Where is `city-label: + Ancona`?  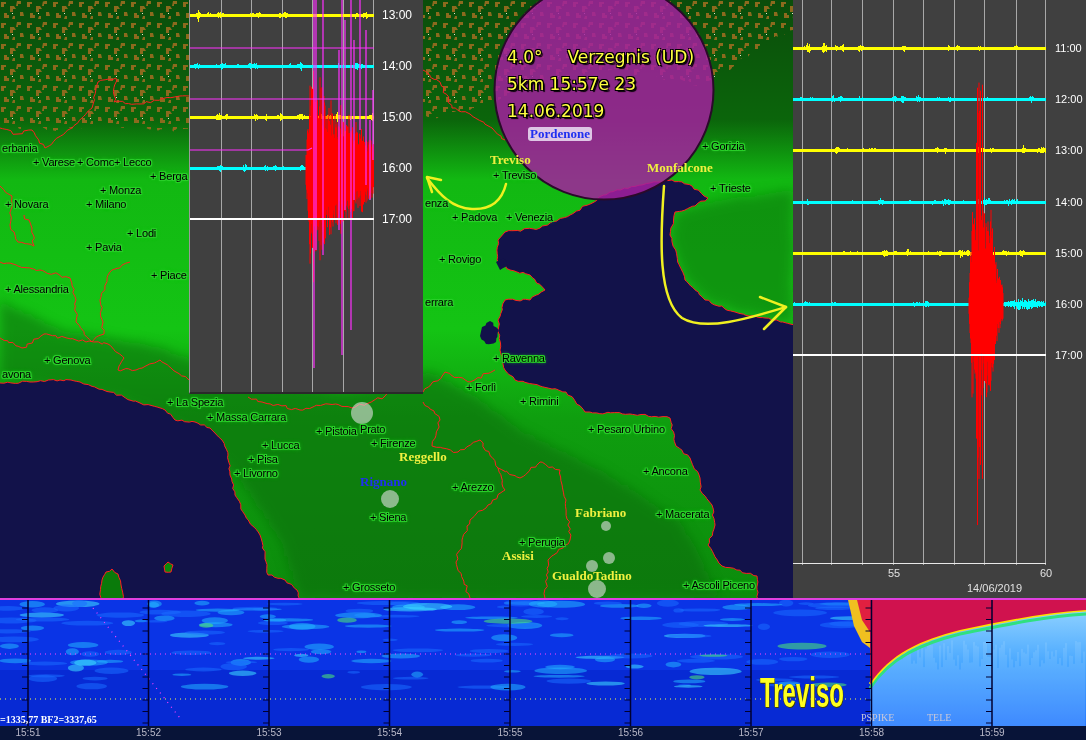
city-label: + Ancona is located at coordinates (665, 471).